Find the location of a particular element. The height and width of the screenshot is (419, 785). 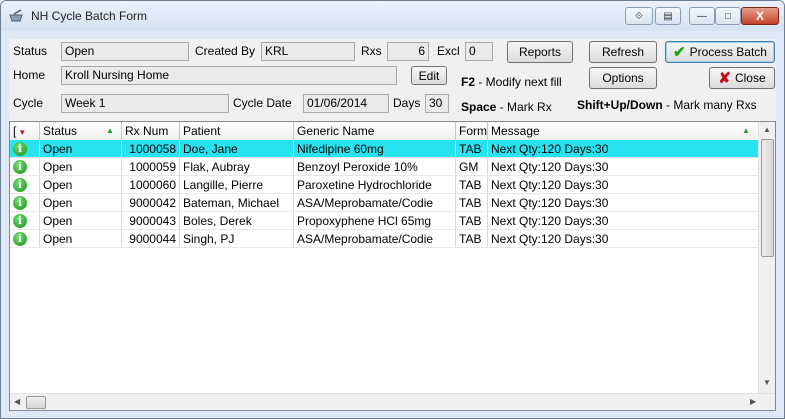

f2-hint: F2 - Modify next fill is located at coordinates (511, 82).